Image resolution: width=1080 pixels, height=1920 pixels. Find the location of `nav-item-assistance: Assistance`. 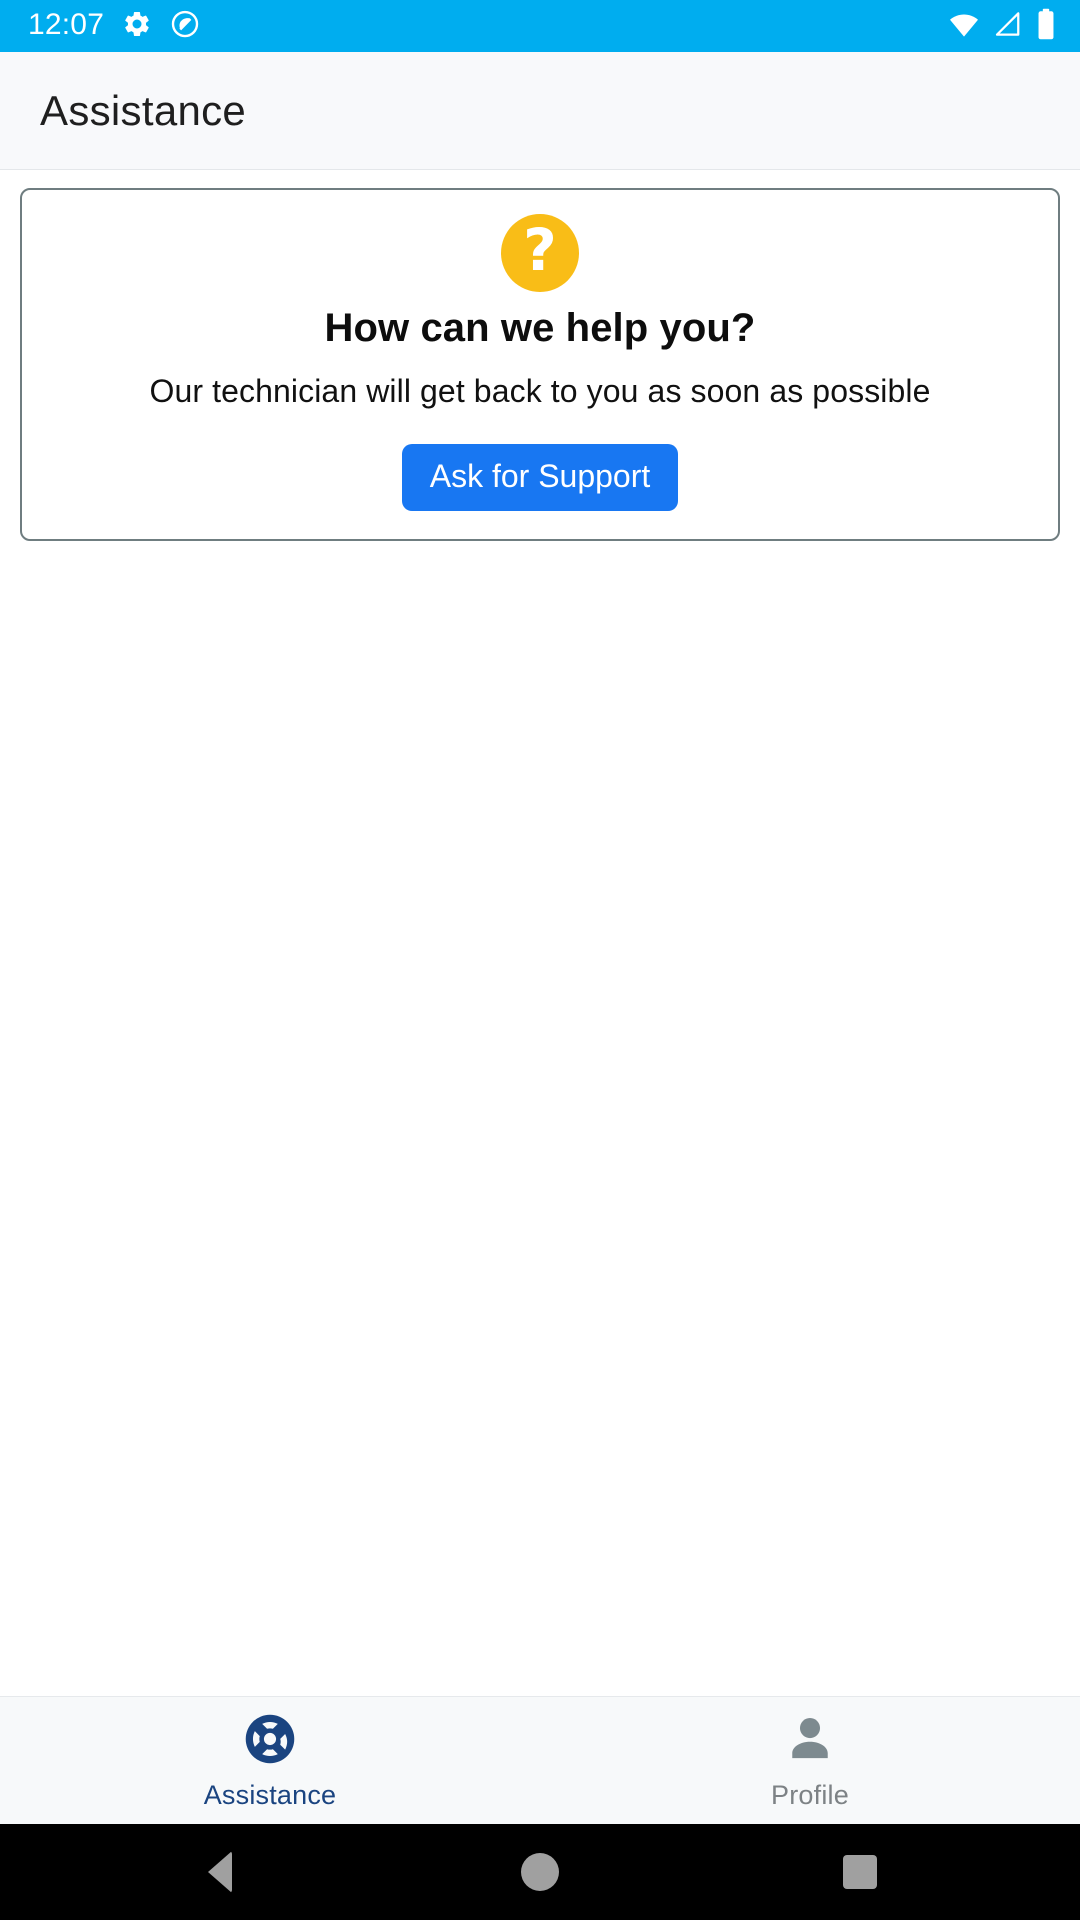

nav-item-assistance: Assistance is located at coordinates (270, 1760).